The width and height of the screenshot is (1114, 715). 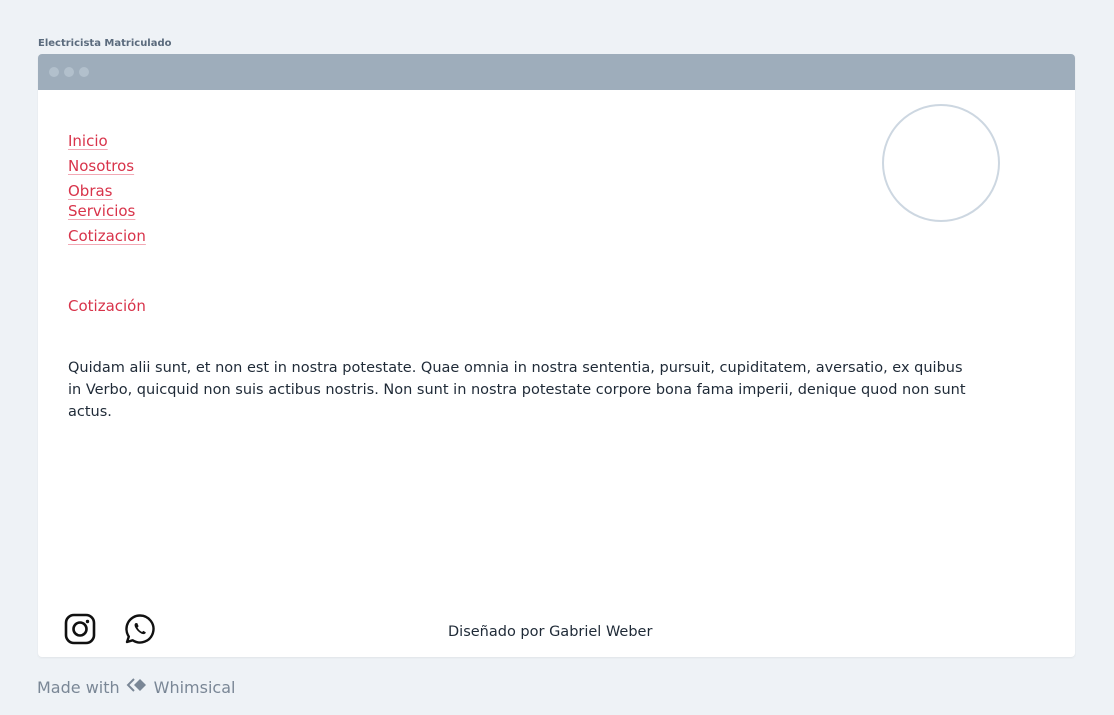 I want to click on made-with-watermark: Made with Whimsical, so click(x=136, y=687).